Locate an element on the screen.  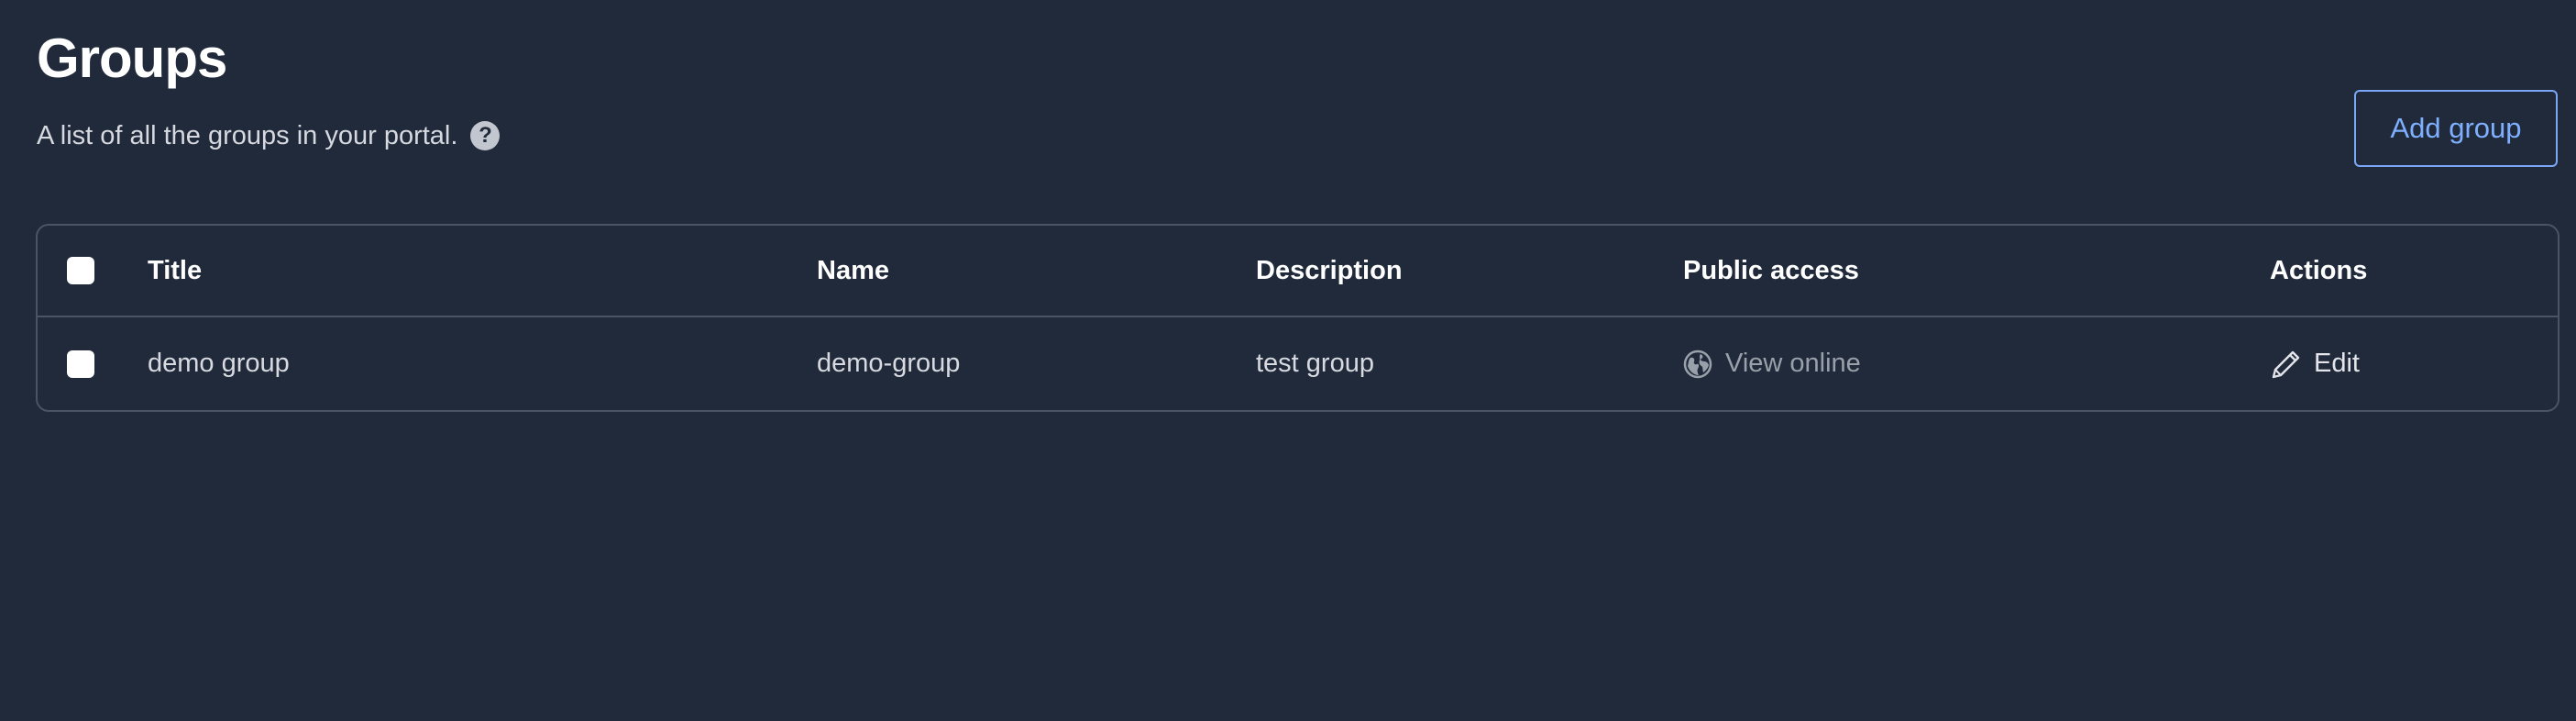
column-header-actions: Actions is located at coordinates (2319, 270).